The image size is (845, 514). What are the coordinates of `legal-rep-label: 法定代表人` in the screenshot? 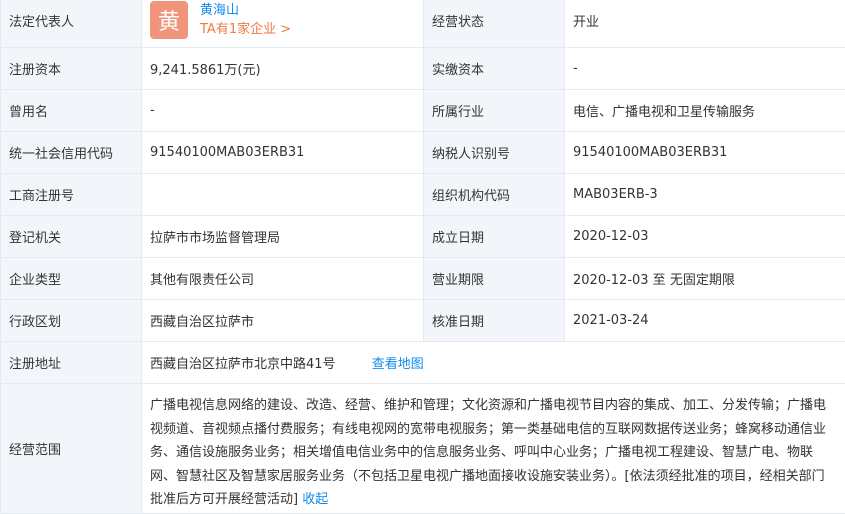 It's located at (71, 24).